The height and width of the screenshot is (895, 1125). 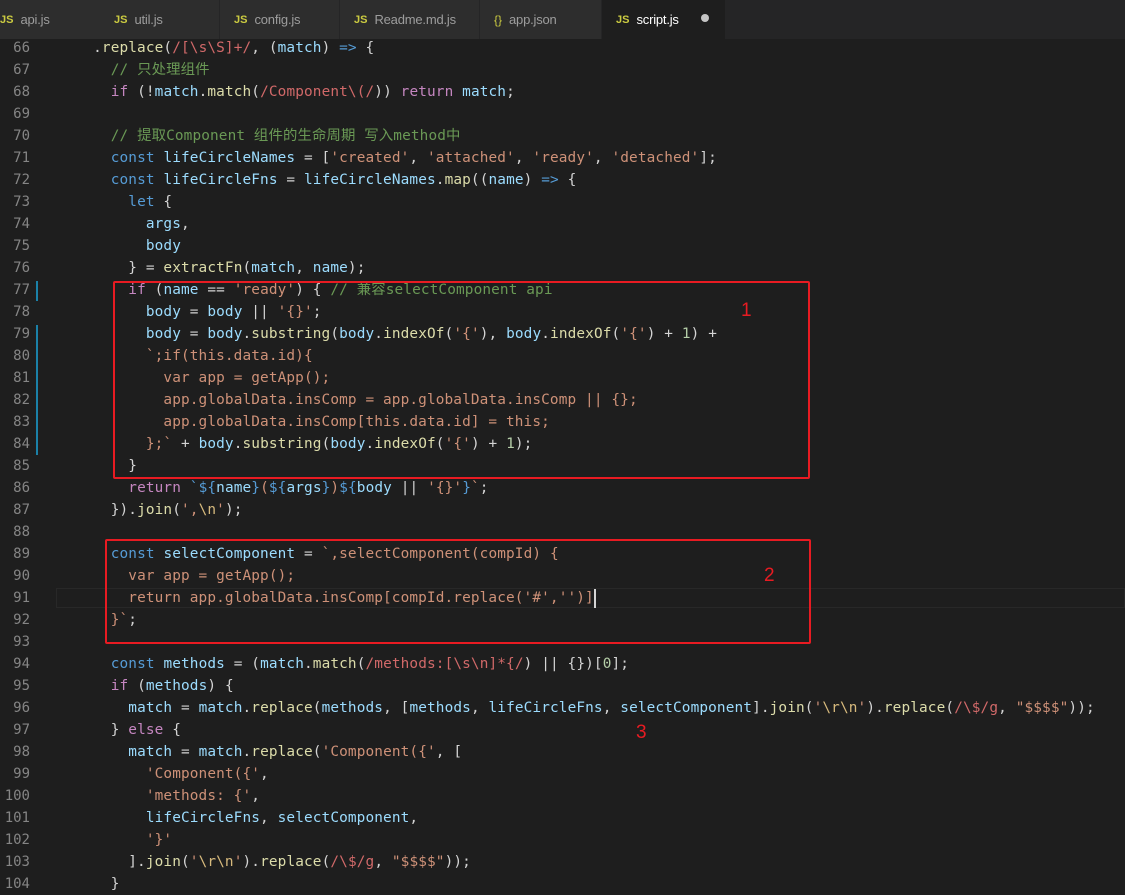 What do you see at coordinates (470, 158) in the screenshot?
I see `code-token: 'attached'` at bounding box center [470, 158].